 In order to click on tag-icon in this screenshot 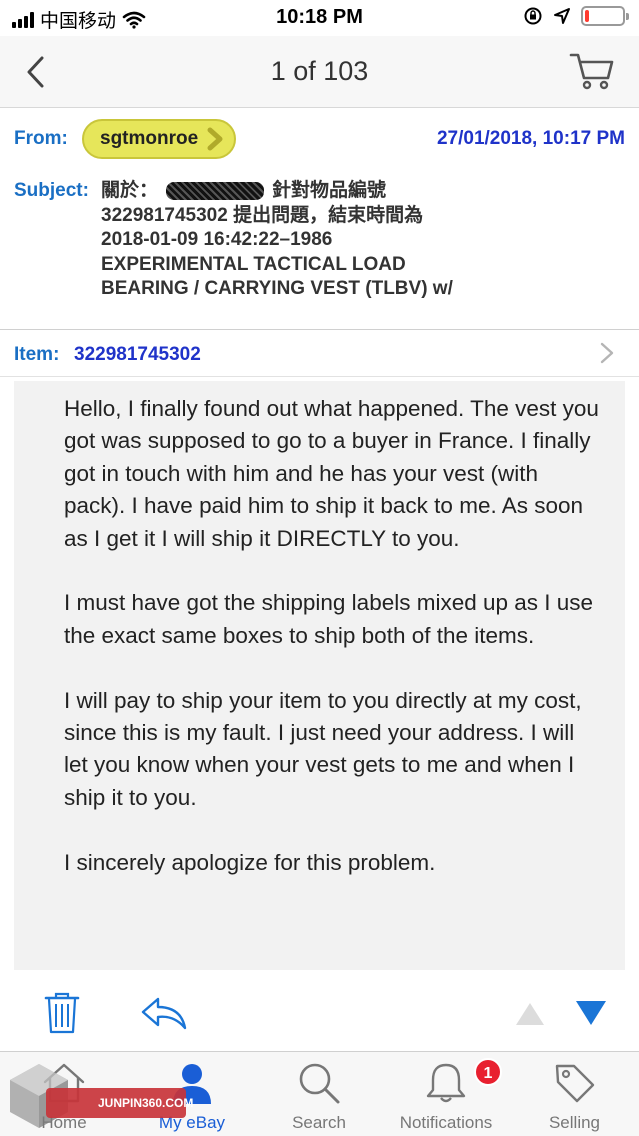, I will do `click(574, 1083)`.